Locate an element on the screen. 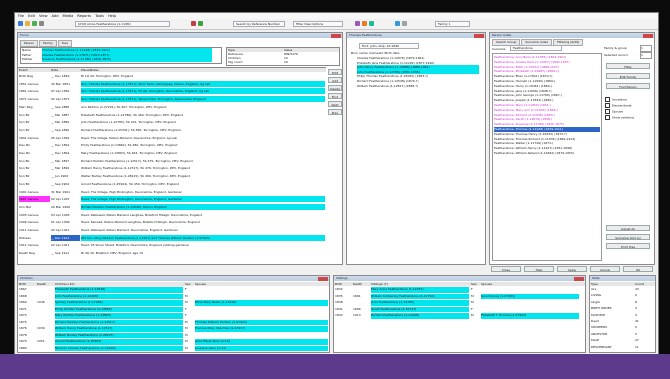 The height and width of the screenshot is (379, 670). checkbox-row: Show relations is located at coordinates (619, 117).